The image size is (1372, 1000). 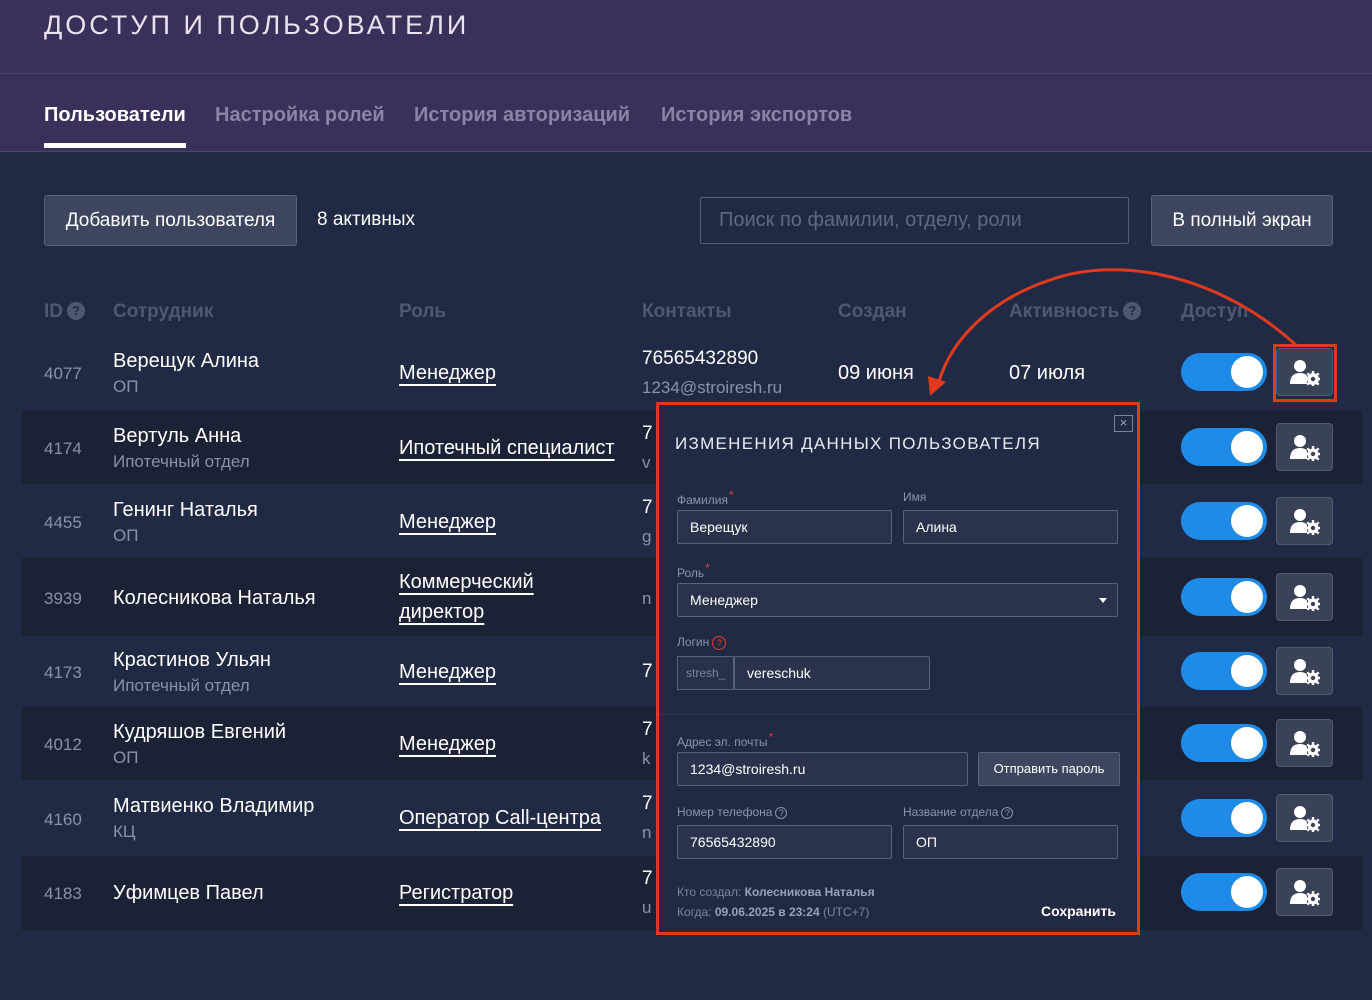 I want to click on user-name: Кудряшов Евгений, so click(x=200, y=732).